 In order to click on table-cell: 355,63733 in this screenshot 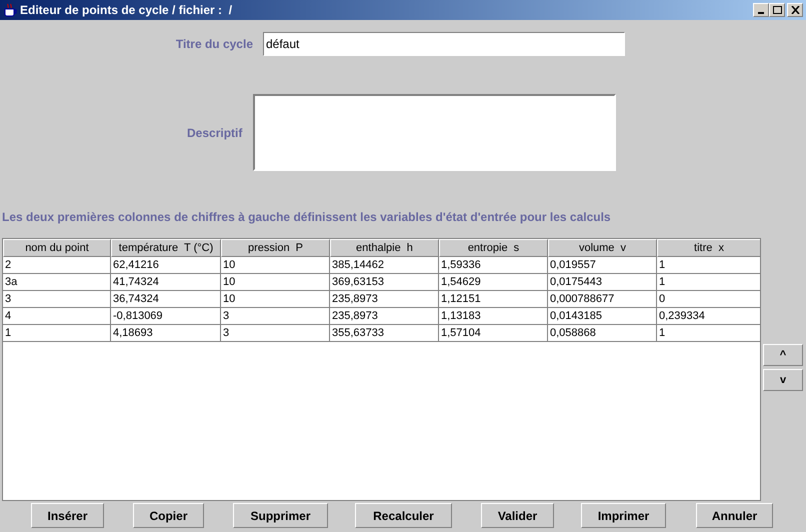, I will do `click(384, 333)`.